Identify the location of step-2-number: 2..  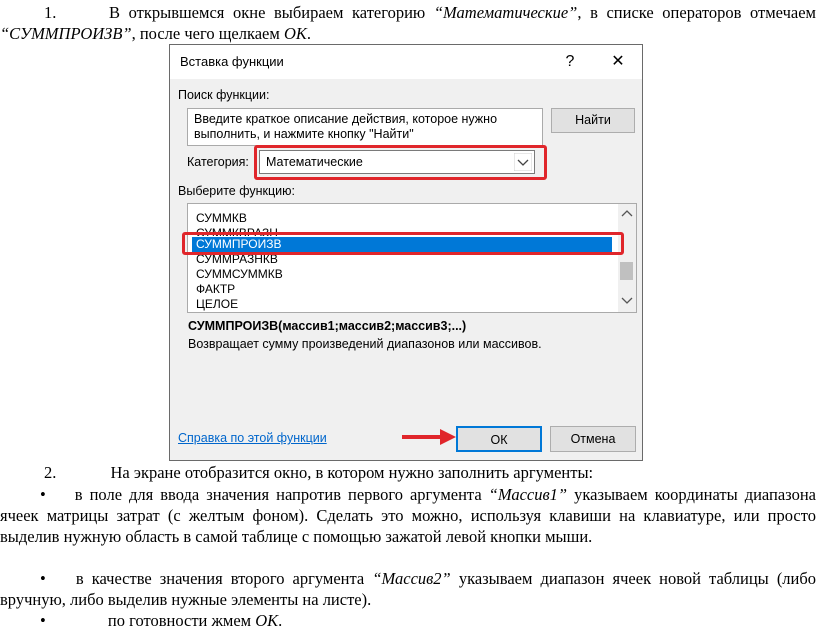
(50, 472).